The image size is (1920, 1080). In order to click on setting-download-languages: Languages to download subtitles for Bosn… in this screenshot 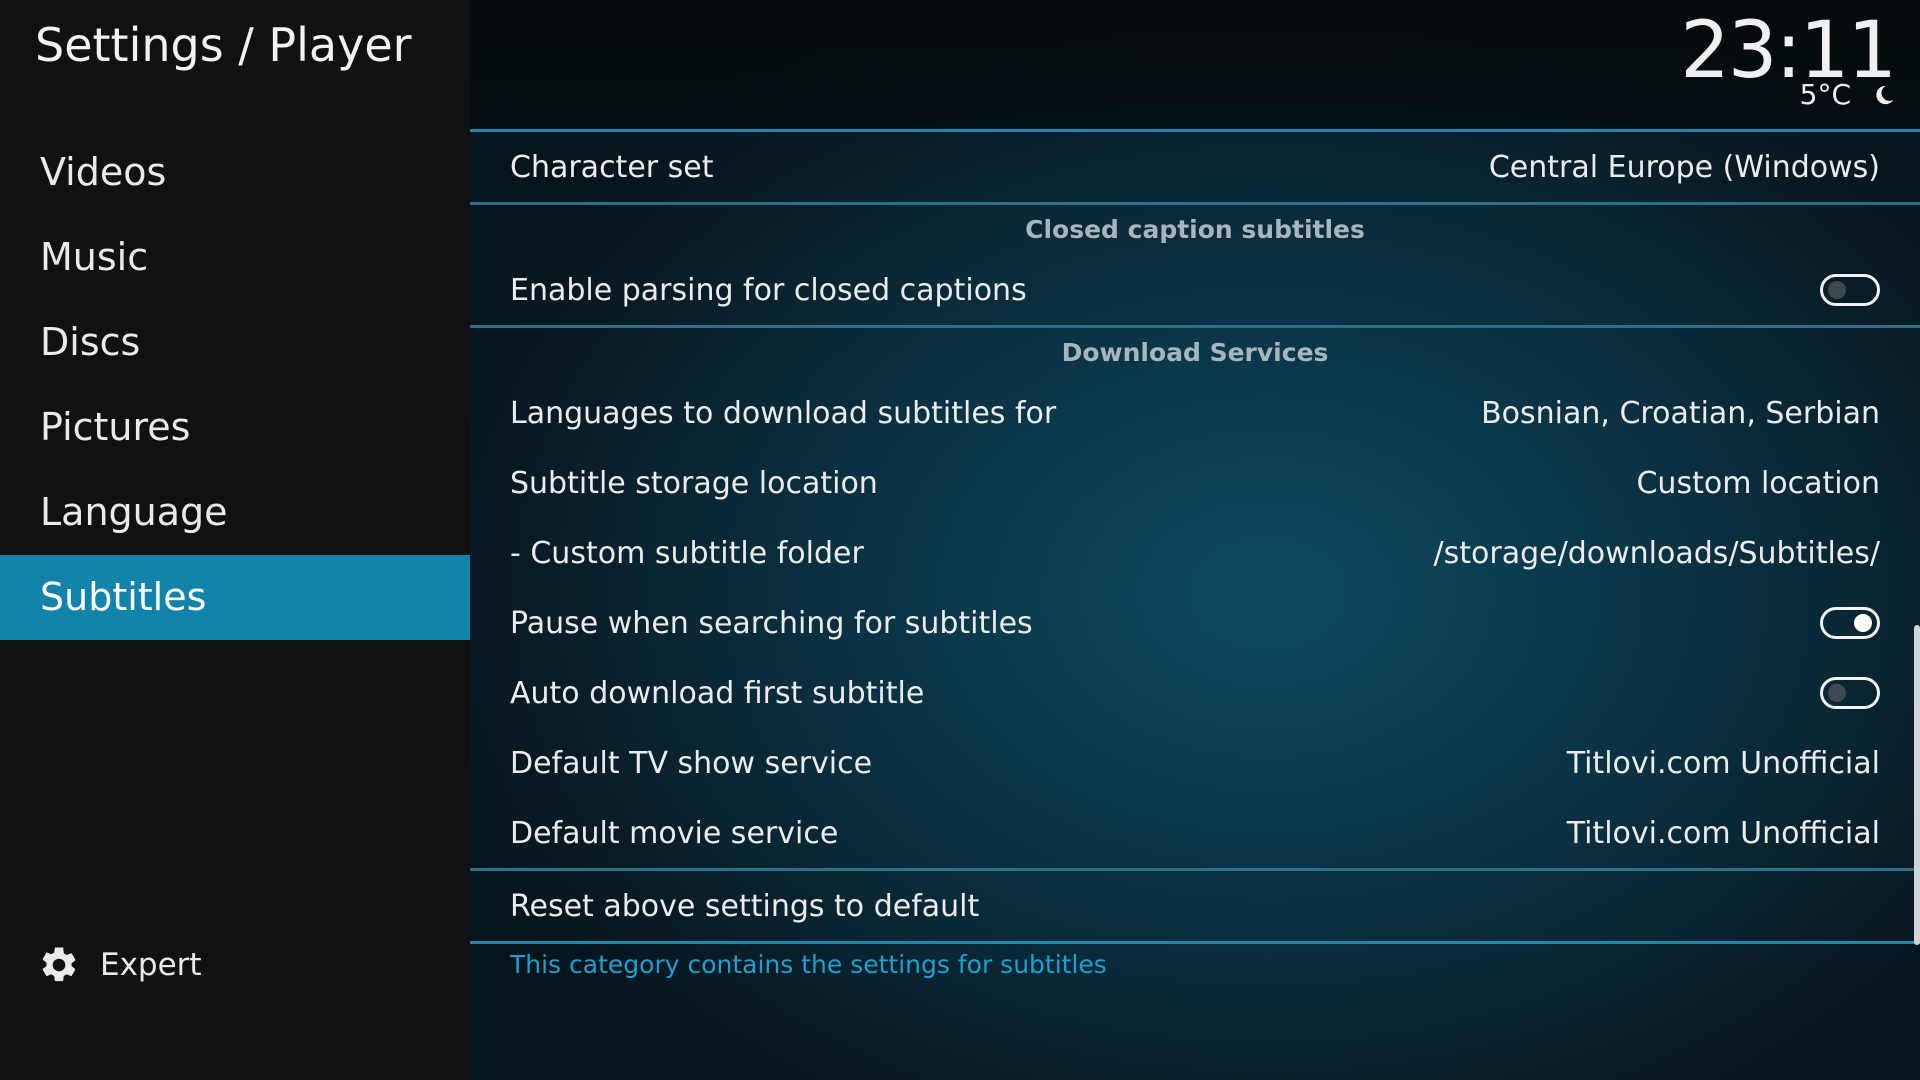, I will do `click(1195, 413)`.